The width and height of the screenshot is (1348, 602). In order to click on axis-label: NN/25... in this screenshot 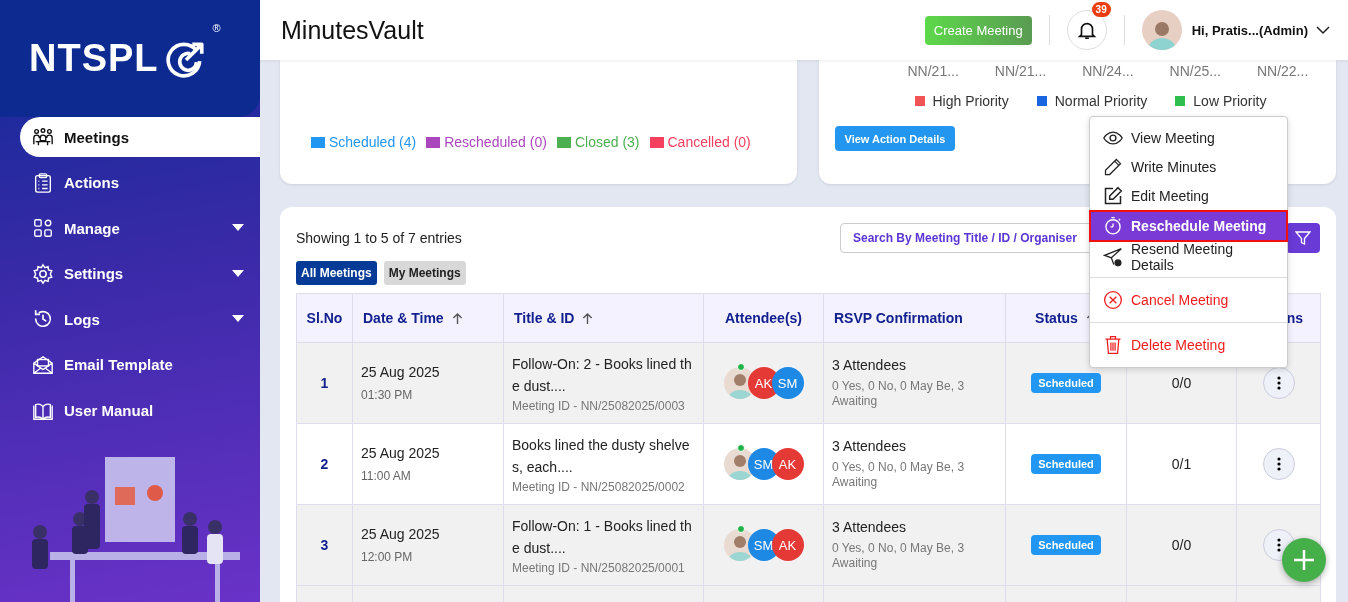, I will do `click(1195, 71)`.